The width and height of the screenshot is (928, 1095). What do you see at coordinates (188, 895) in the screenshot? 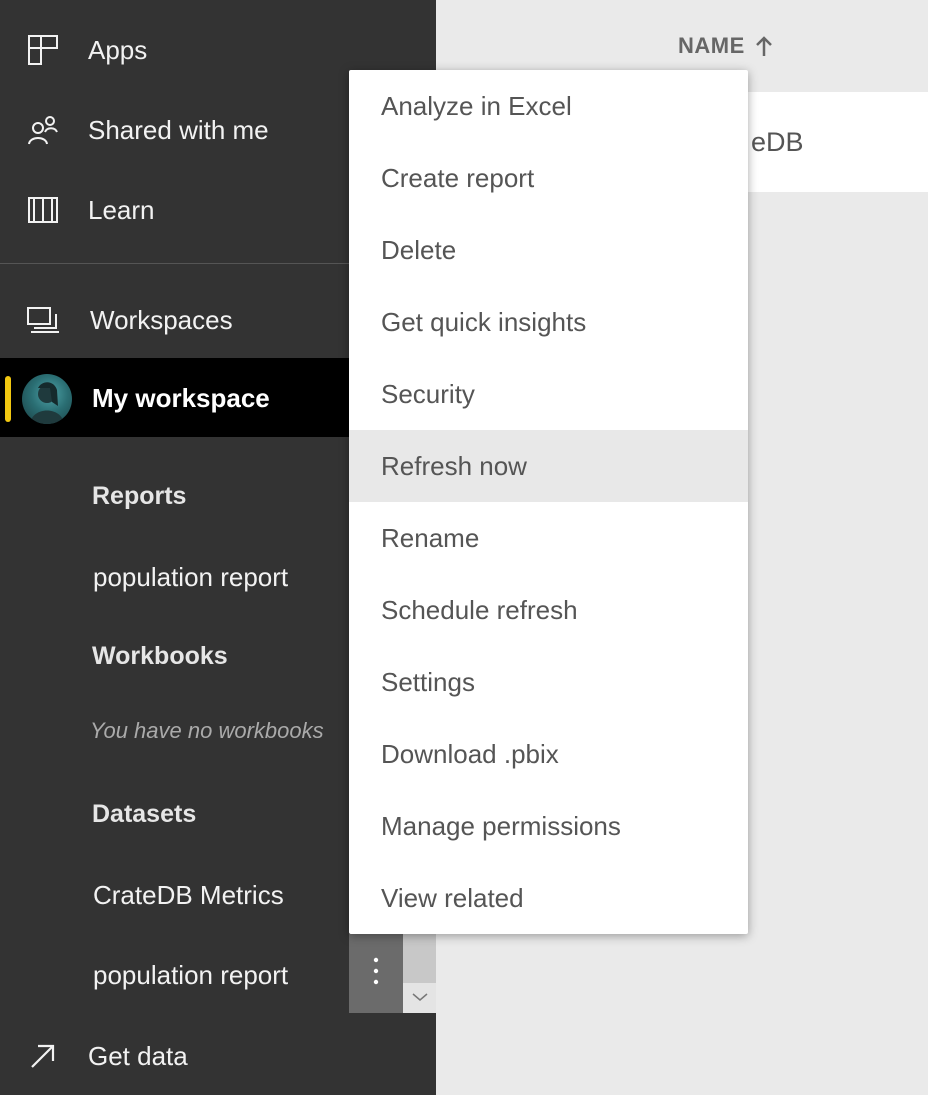
I see `dataset-item: CrateDB Metrics` at bounding box center [188, 895].